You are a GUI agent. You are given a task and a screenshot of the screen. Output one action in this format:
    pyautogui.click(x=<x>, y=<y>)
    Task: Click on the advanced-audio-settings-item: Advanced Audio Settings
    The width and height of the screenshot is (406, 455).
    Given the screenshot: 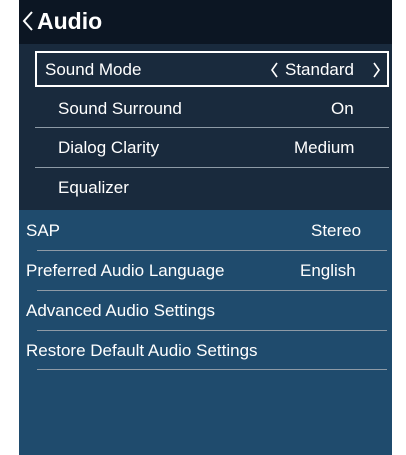 What is the action you would take?
    pyautogui.click(x=205, y=310)
    